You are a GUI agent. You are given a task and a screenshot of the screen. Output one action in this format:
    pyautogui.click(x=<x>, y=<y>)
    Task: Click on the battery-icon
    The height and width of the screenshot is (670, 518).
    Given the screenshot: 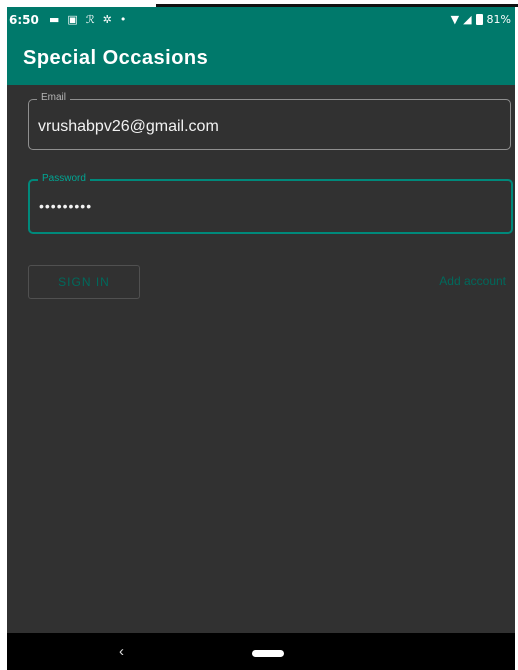 What is the action you would take?
    pyautogui.click(x=479, y=19)
    